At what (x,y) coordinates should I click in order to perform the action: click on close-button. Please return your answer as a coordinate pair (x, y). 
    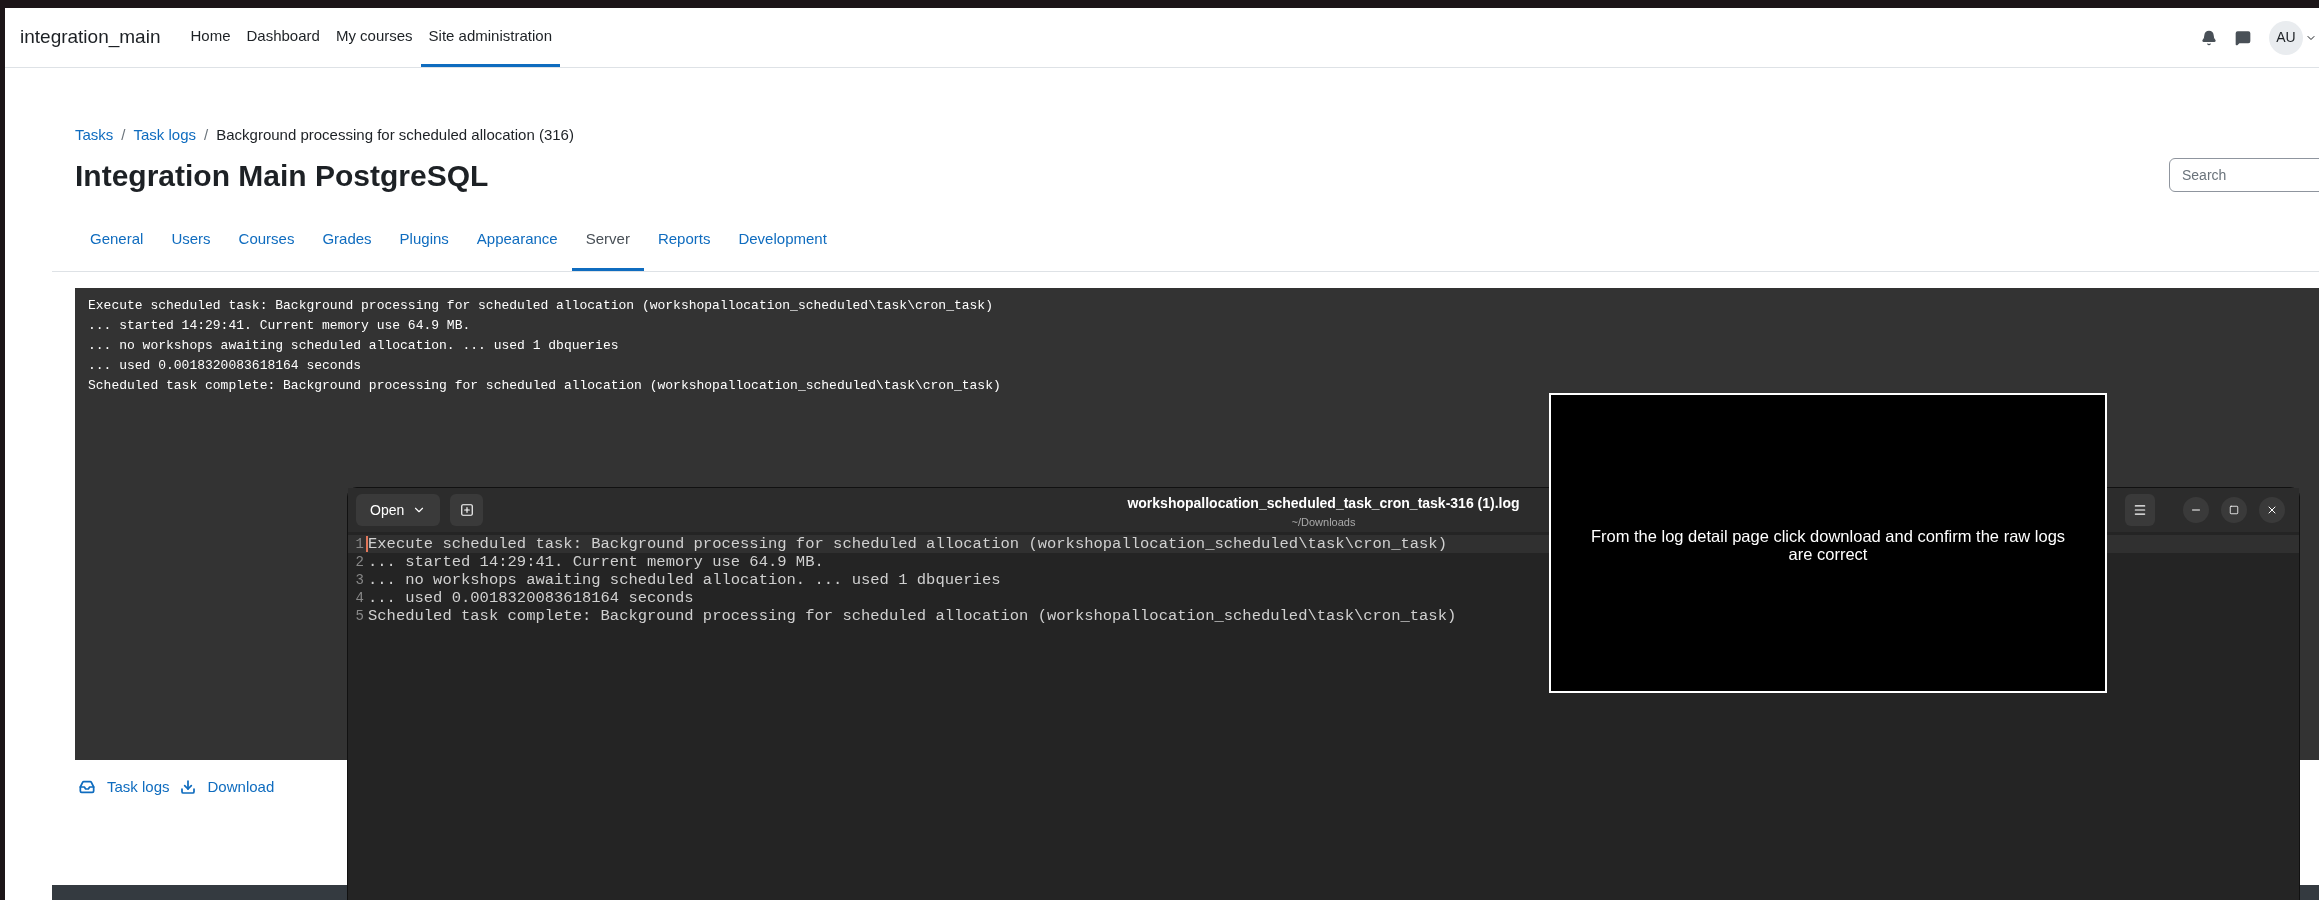
    Looking at the image, I should click on (2272, 510).